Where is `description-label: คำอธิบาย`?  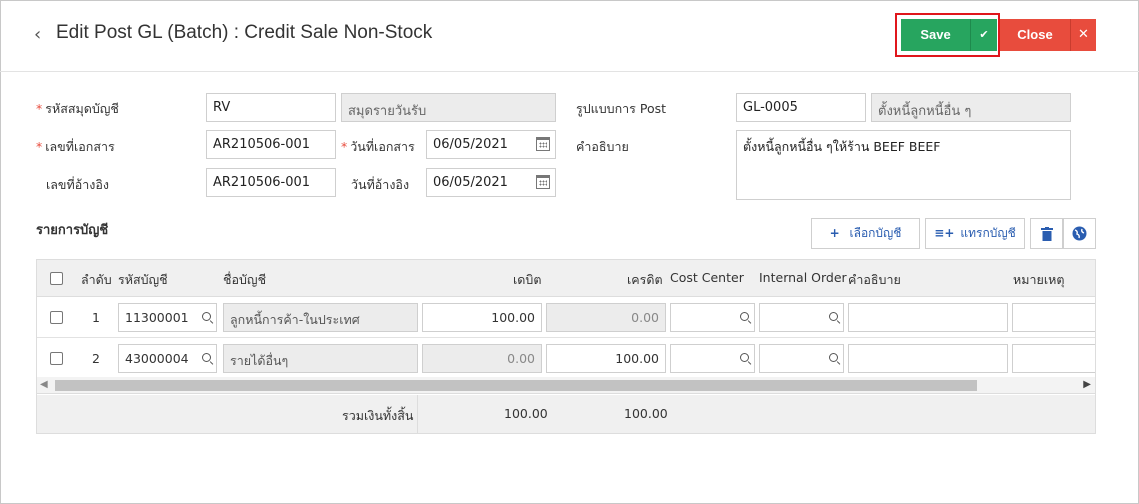 description-label: คำอธิบาย is located at coordinates (602, 146).